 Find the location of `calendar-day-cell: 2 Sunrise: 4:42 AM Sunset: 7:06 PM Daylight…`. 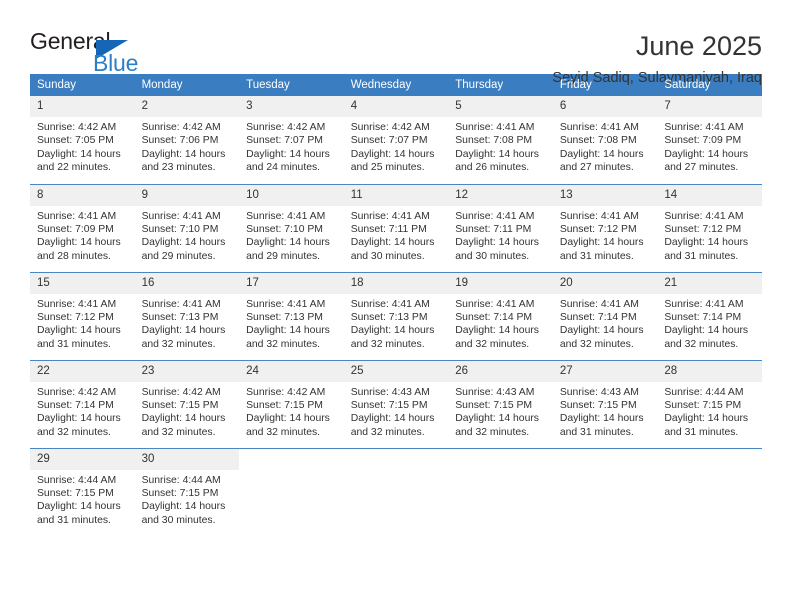

calendar-day-cell: 2 Sunrise: 4:42 AM Sunset: 7:06 PM Daylight… is located at coordinates (187, 140).